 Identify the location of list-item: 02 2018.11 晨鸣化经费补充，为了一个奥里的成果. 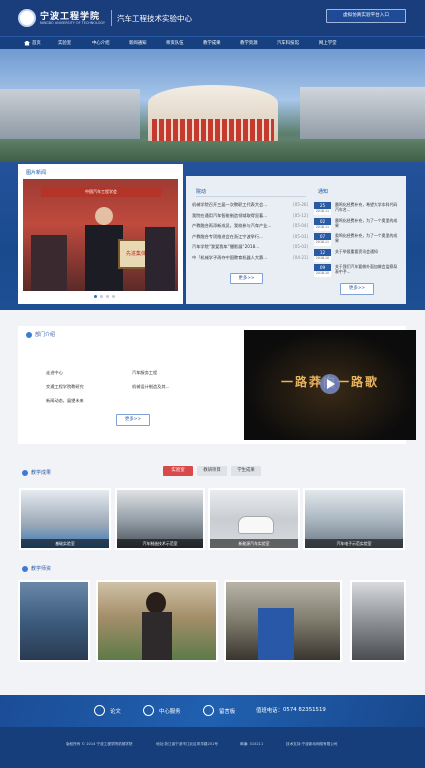
(358, 225).